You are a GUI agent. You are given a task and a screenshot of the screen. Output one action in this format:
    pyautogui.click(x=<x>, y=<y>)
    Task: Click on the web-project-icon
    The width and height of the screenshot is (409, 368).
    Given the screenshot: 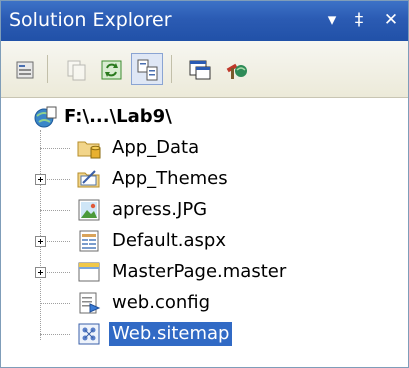 What is the action you would take?
    pyautogui.click(x=45, y=117)
    